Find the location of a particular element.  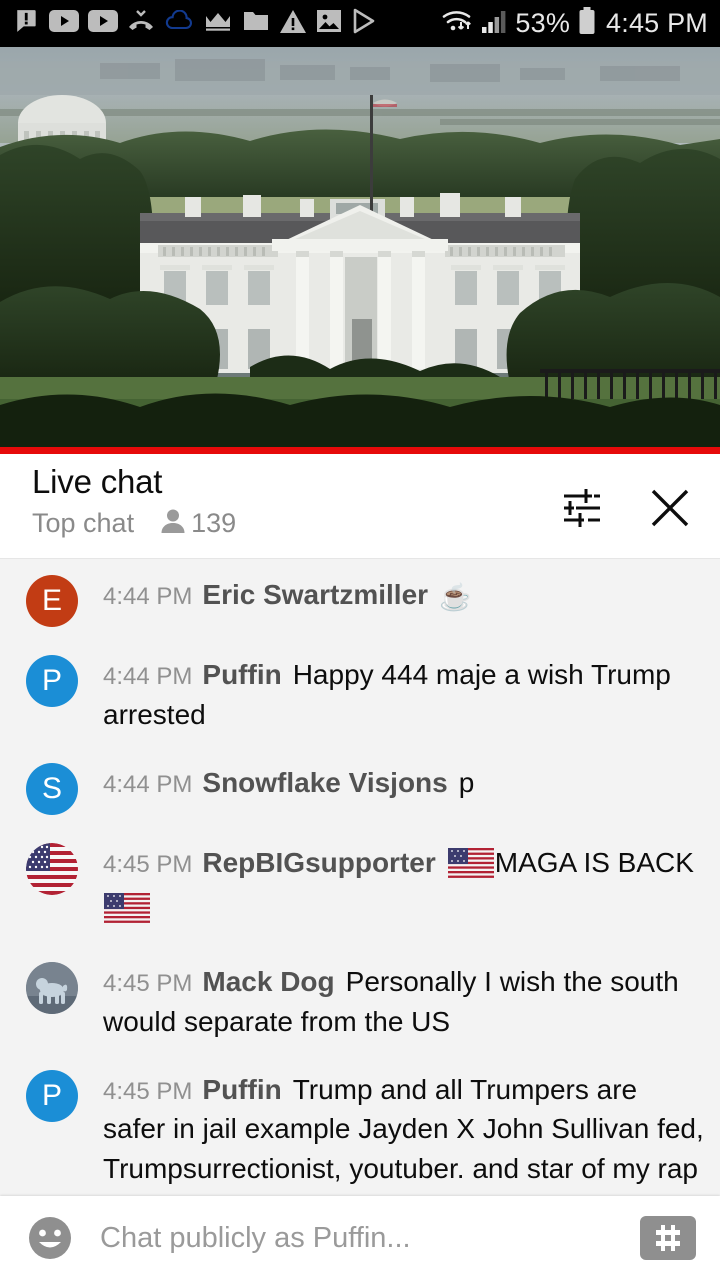

chat-message-body: 4:45 PM RepBIGsupporter MAGA IS BACK is located at coordinates (403, 888).